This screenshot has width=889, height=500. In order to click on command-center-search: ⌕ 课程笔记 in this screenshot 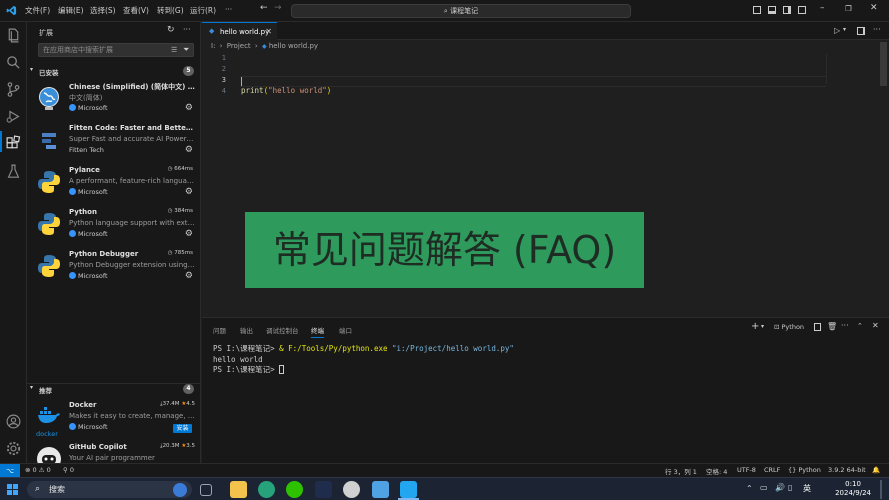, I will do `click(461, 11)`.